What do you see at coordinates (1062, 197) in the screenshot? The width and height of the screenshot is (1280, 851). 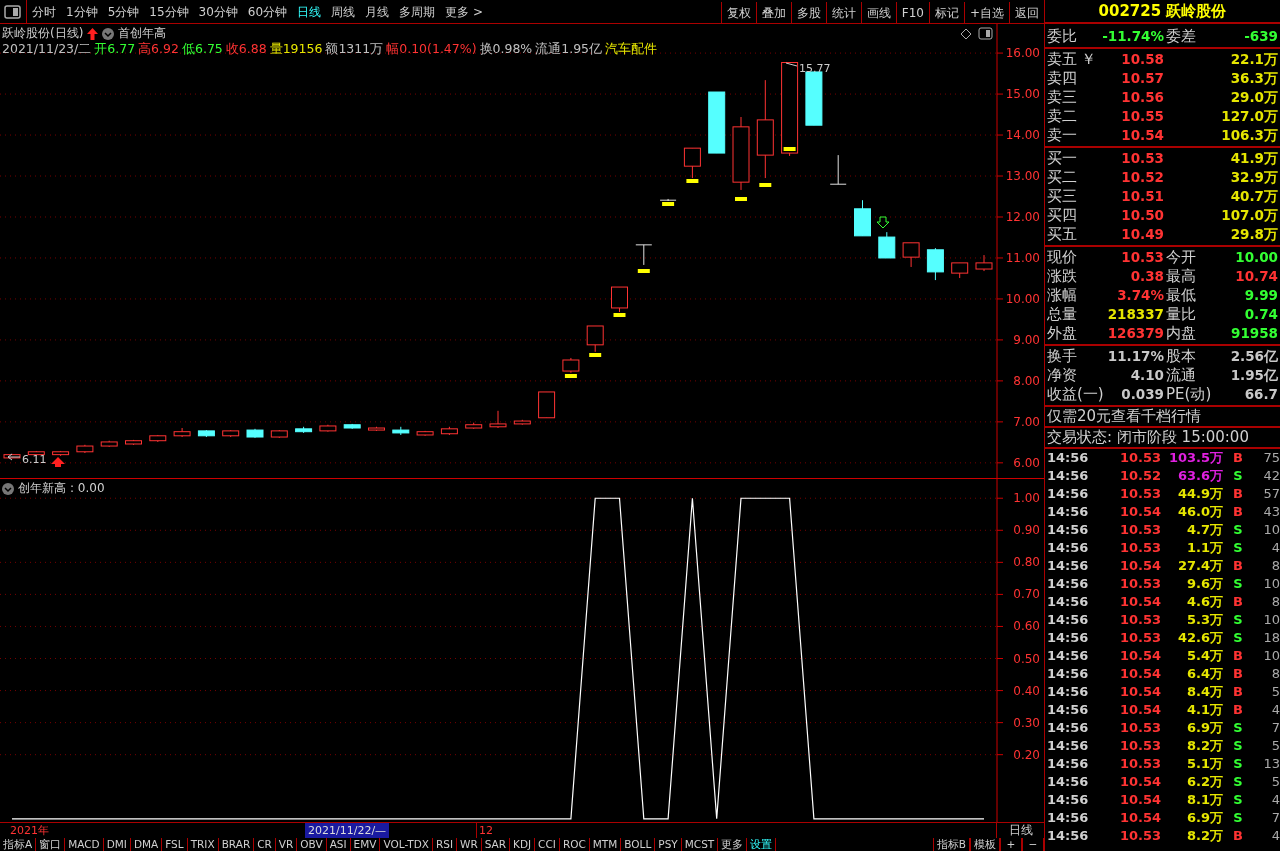 I see `order-level-label: 买三` at bounding box center [1062, 197].